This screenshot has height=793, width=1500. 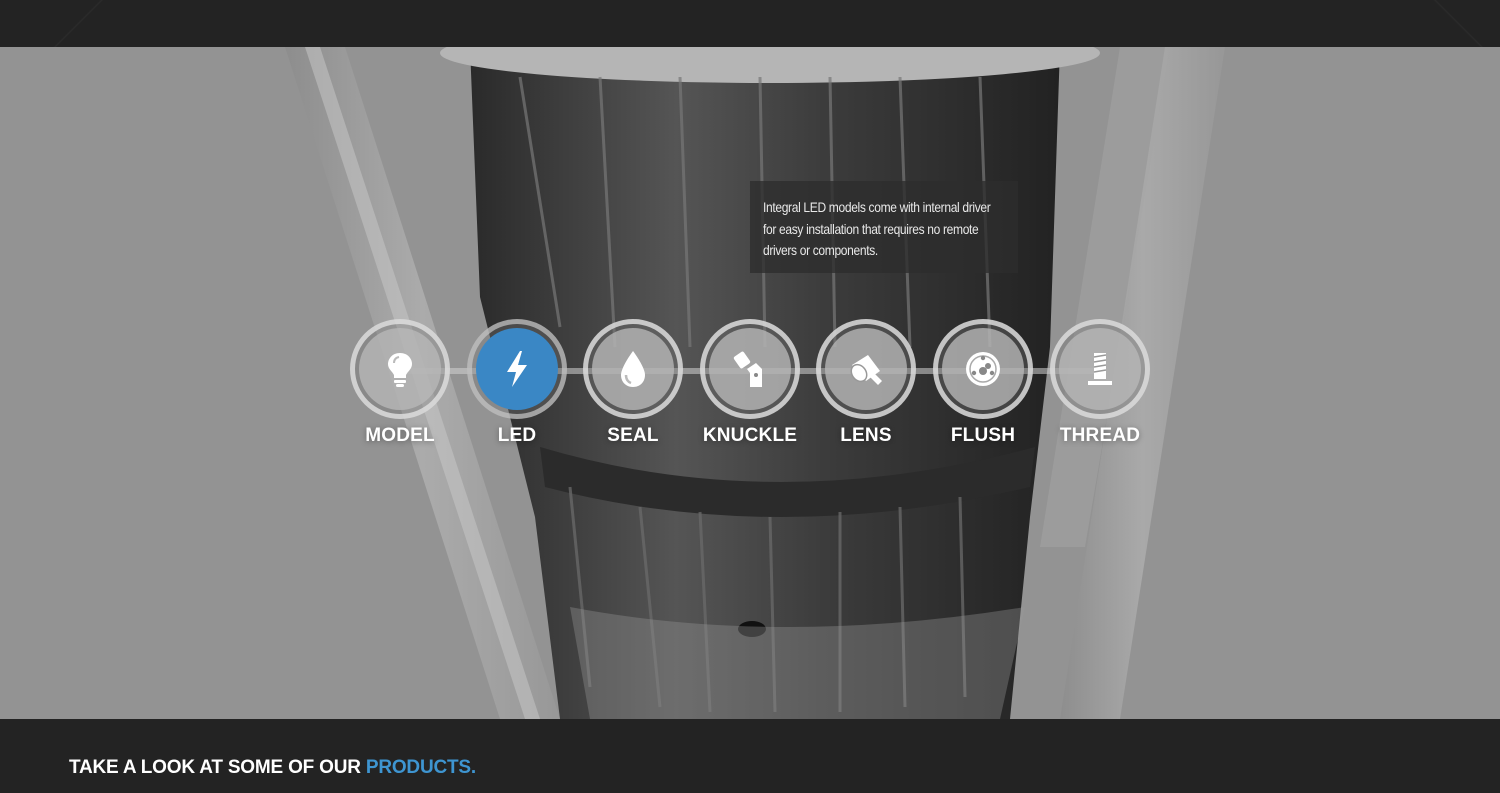 What do you see at coordinates (1100, 369) in the screenshot?
I see `thread-icon` at bounding box center [1100, 369].